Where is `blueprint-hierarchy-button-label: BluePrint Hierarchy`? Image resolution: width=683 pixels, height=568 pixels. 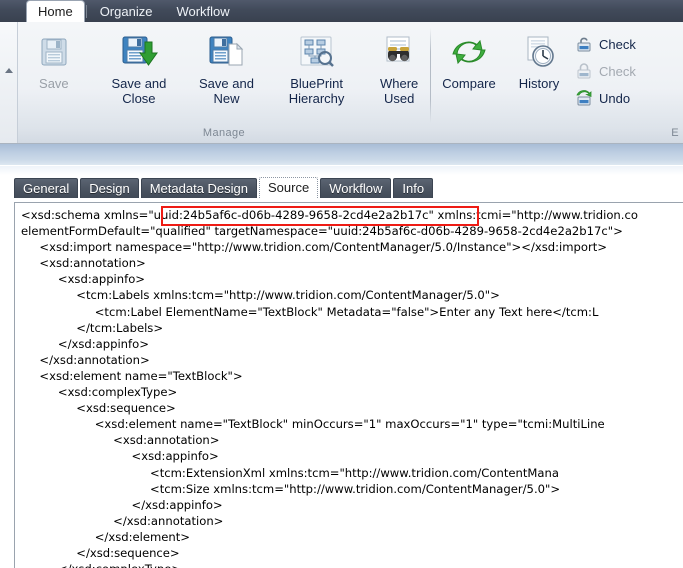 blueprint-hierarchy-button-label: BluePrint Hierarchy is located at coordinates (316, 91).